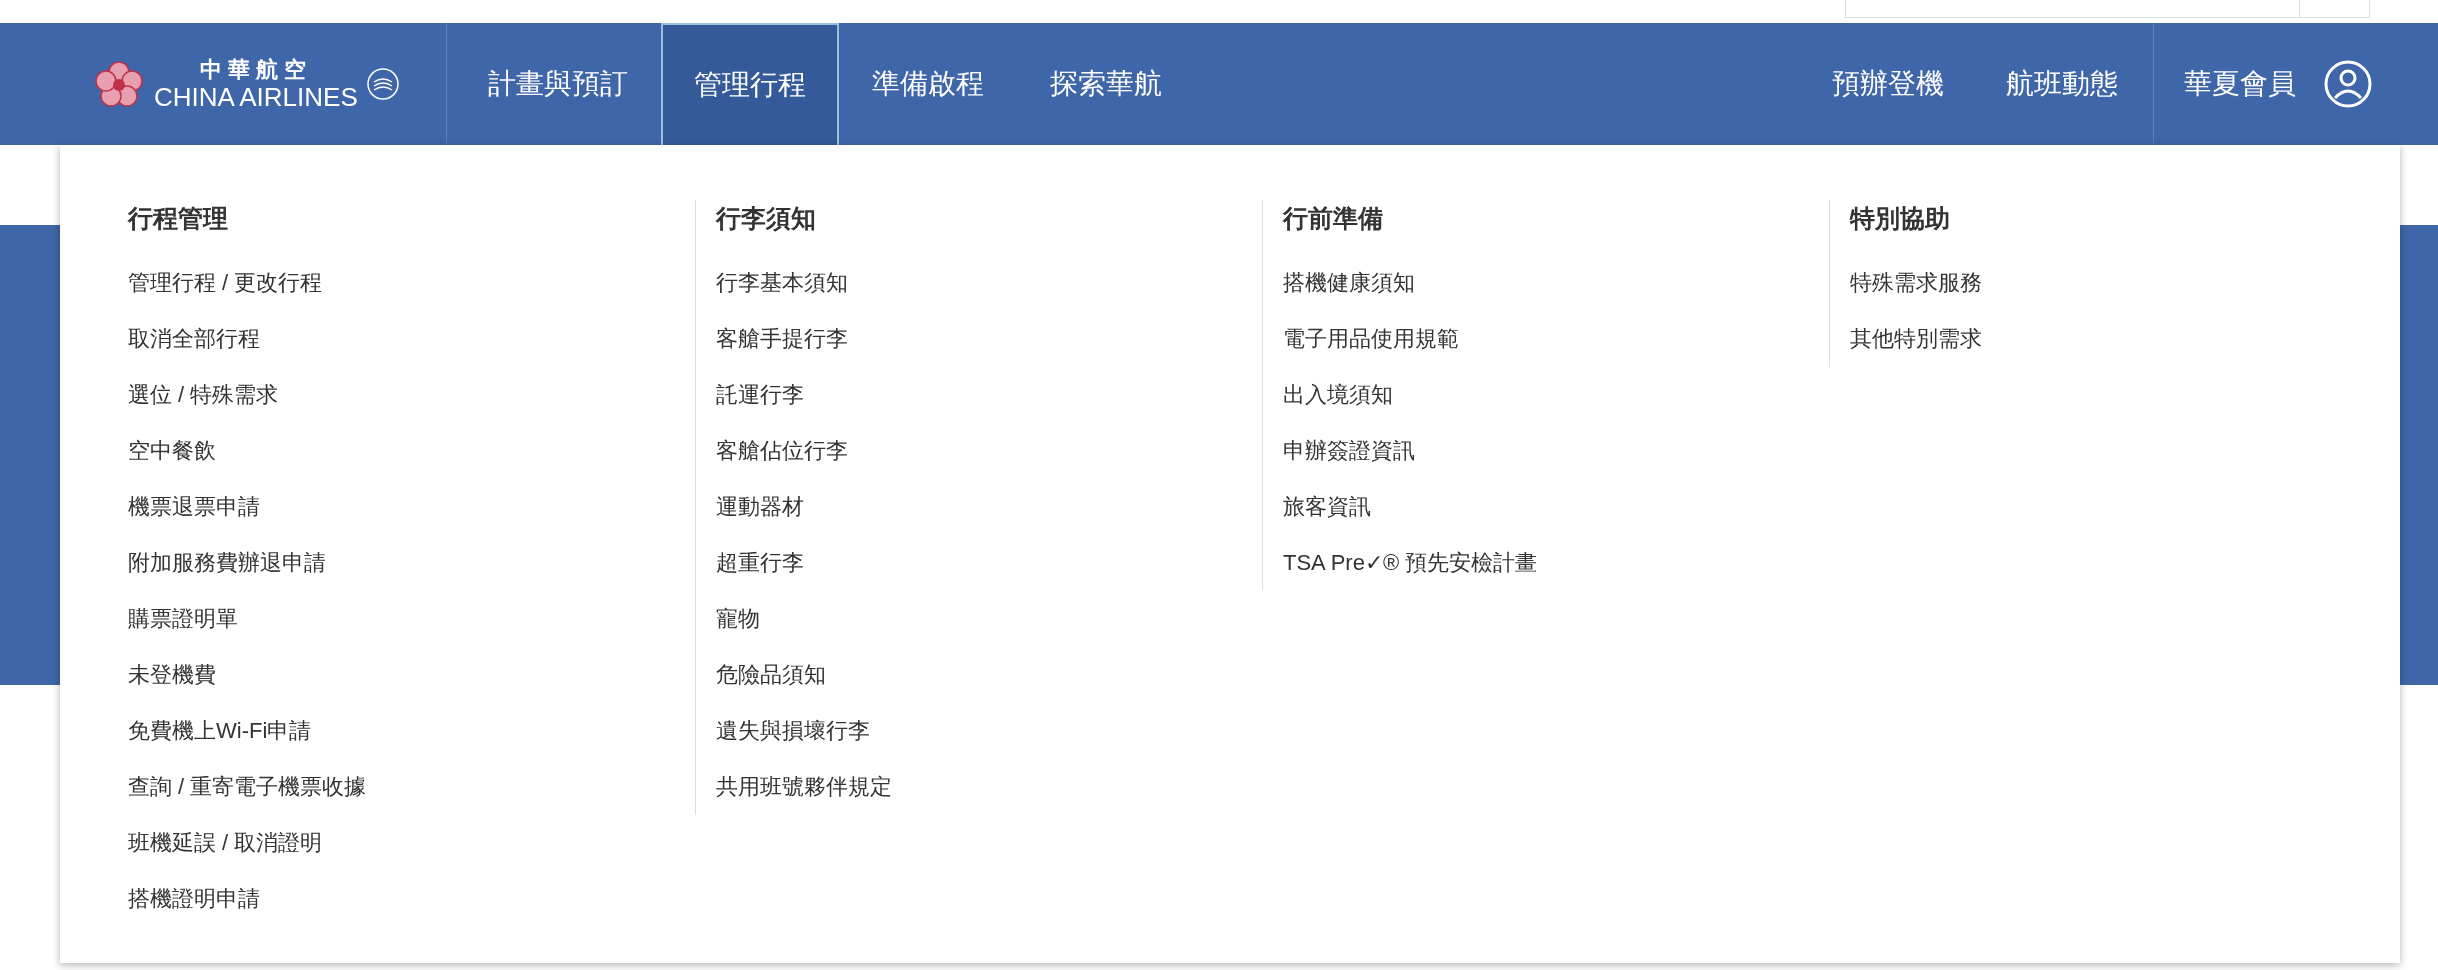 This screenshot has width=2438, height=970. Describe the element at coordinates (2062, 84) in the screenshot. I see `nav-link: 航班動態` at that location.